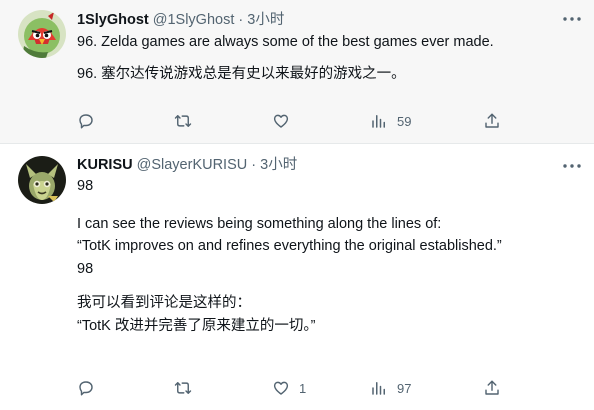  Describe the element at coordinates (404, 388) in the screenshot. I see `views-count: 97` at that location.